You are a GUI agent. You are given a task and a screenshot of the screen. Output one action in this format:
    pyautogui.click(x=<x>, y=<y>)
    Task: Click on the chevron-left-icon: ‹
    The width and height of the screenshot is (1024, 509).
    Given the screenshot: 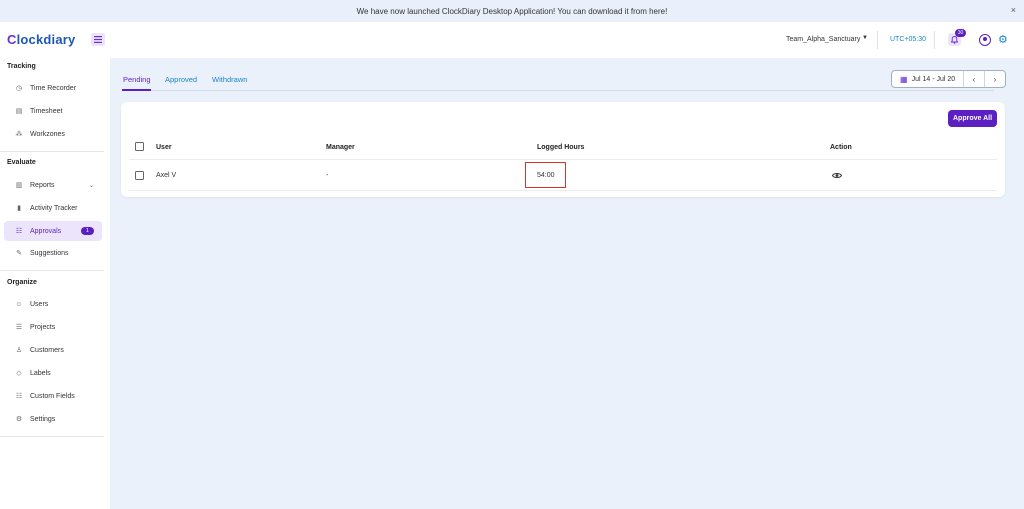 What is the action you would take?
    pyautogui.click(x=974, y=79)
    